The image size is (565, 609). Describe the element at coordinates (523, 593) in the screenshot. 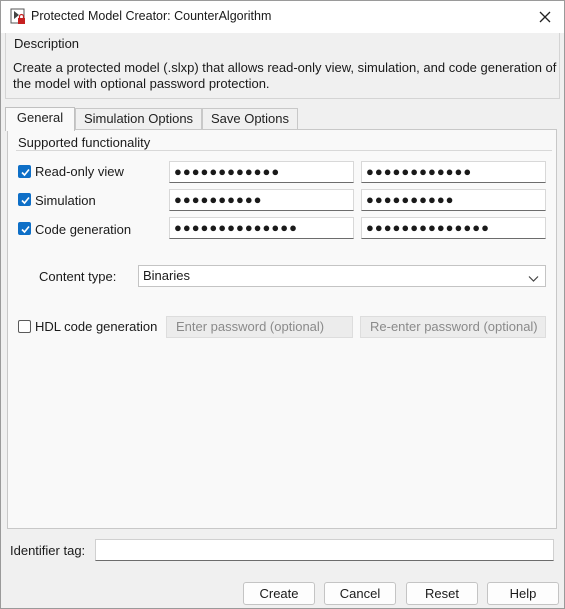

I see `help-button: Help` at that location.